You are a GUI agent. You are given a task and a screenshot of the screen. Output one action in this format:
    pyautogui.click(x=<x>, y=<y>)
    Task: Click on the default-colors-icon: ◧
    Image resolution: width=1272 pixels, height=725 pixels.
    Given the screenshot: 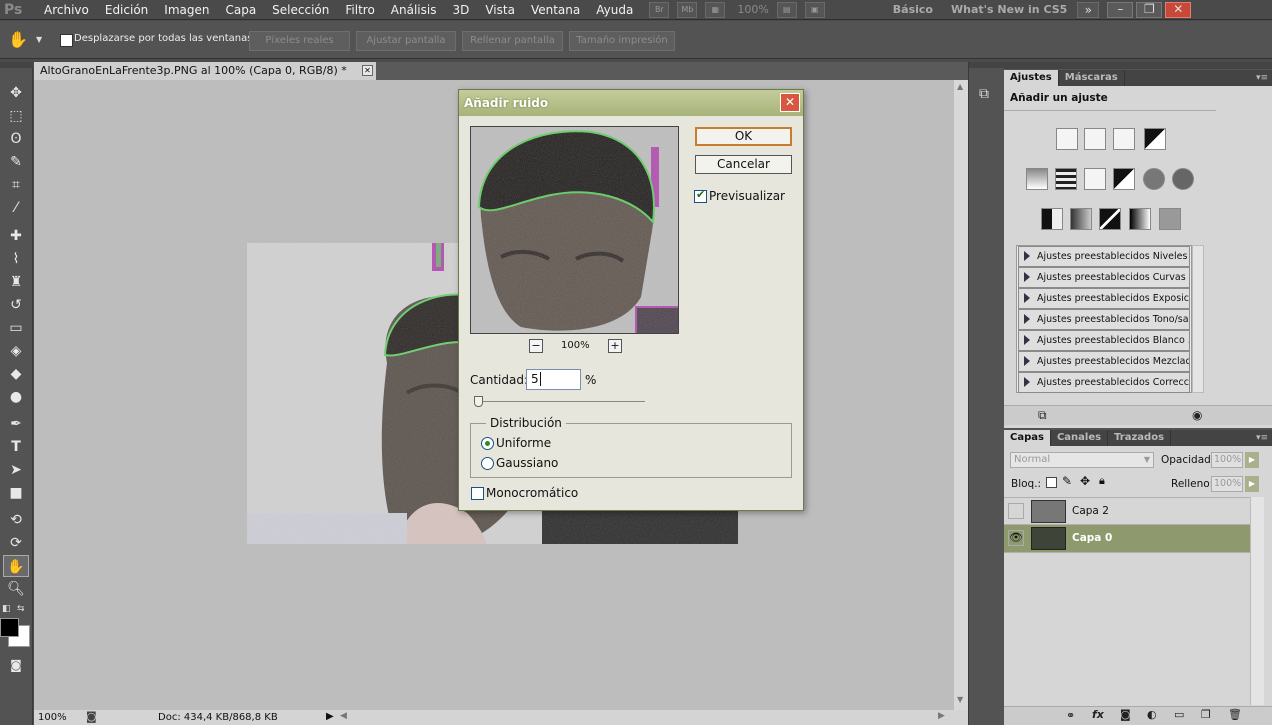 What is the action you would take?
    pyautogui.click(x=6, y=609)
    